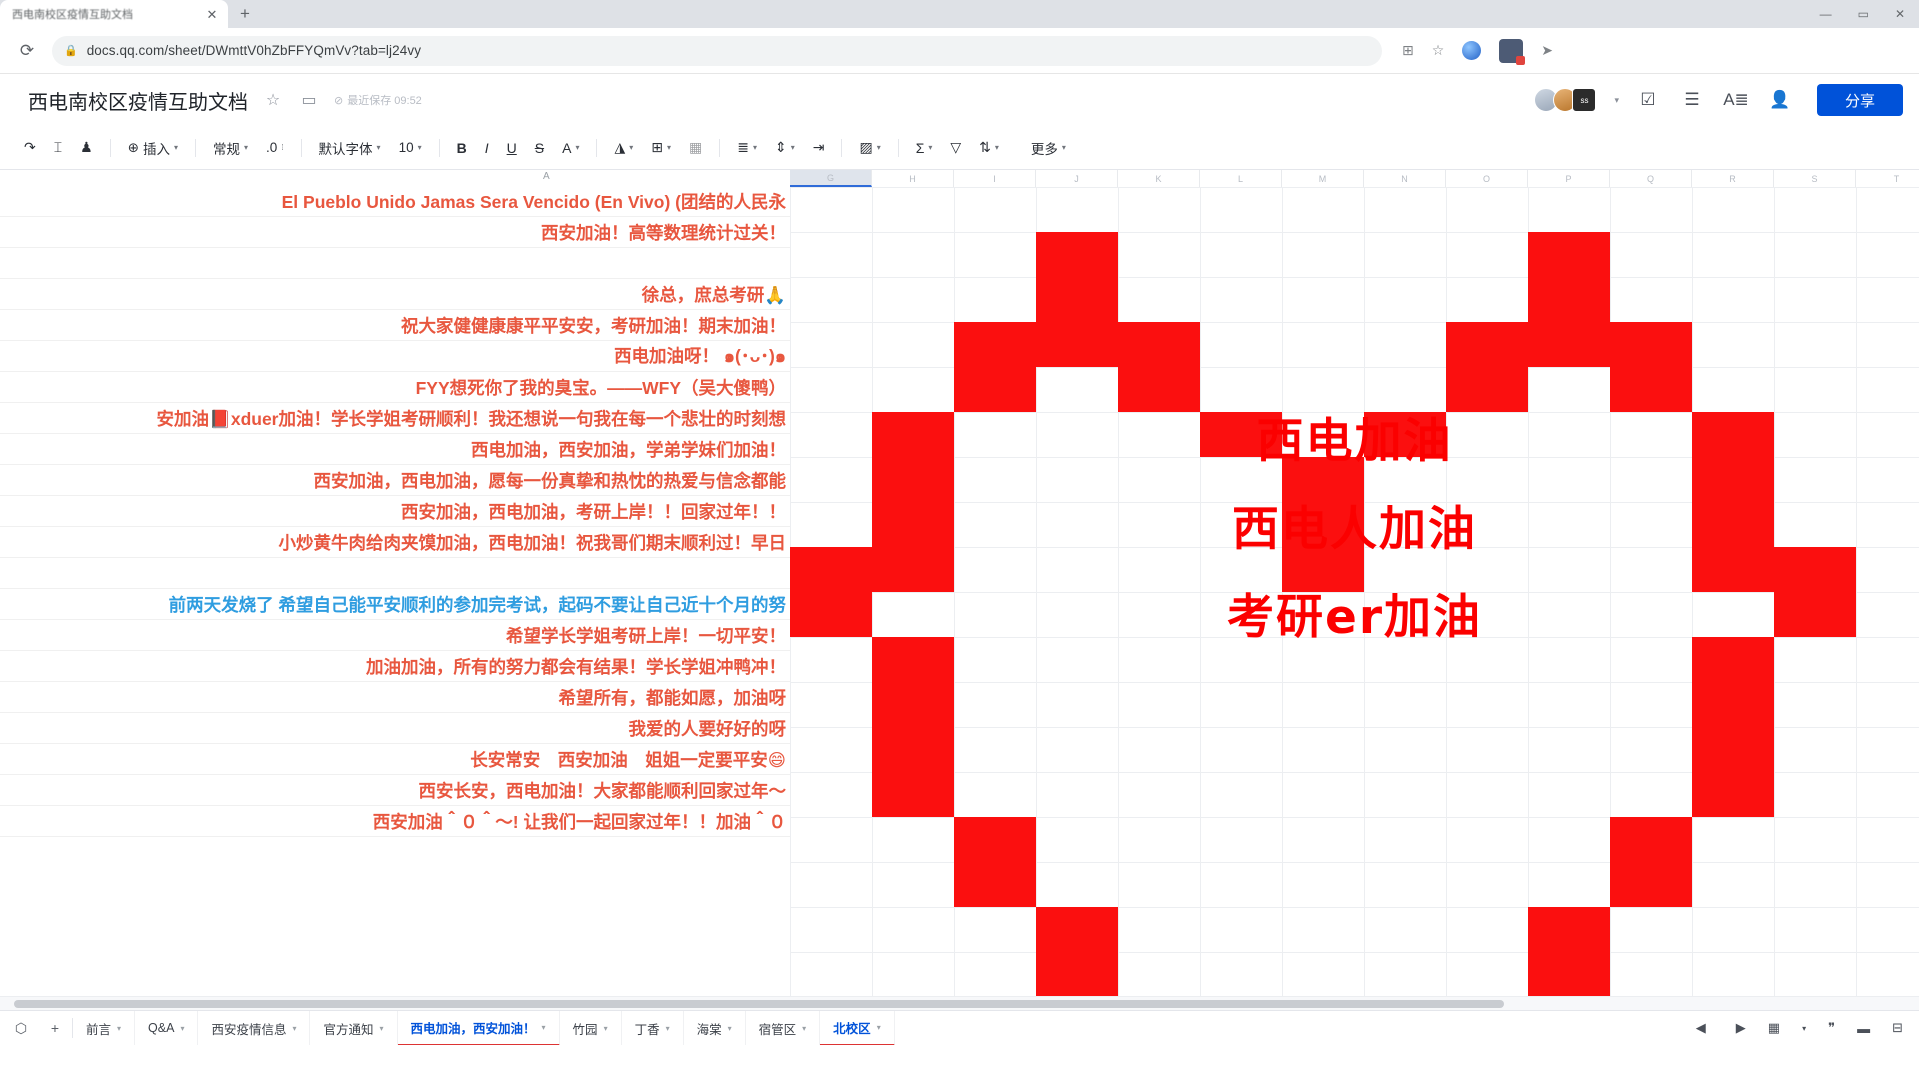 This screenshot has width=1919, height=1067. Describe the element at coordinates (1863, 1028) in the screenshot. I see `view-mode-icon: ▬` at that location.